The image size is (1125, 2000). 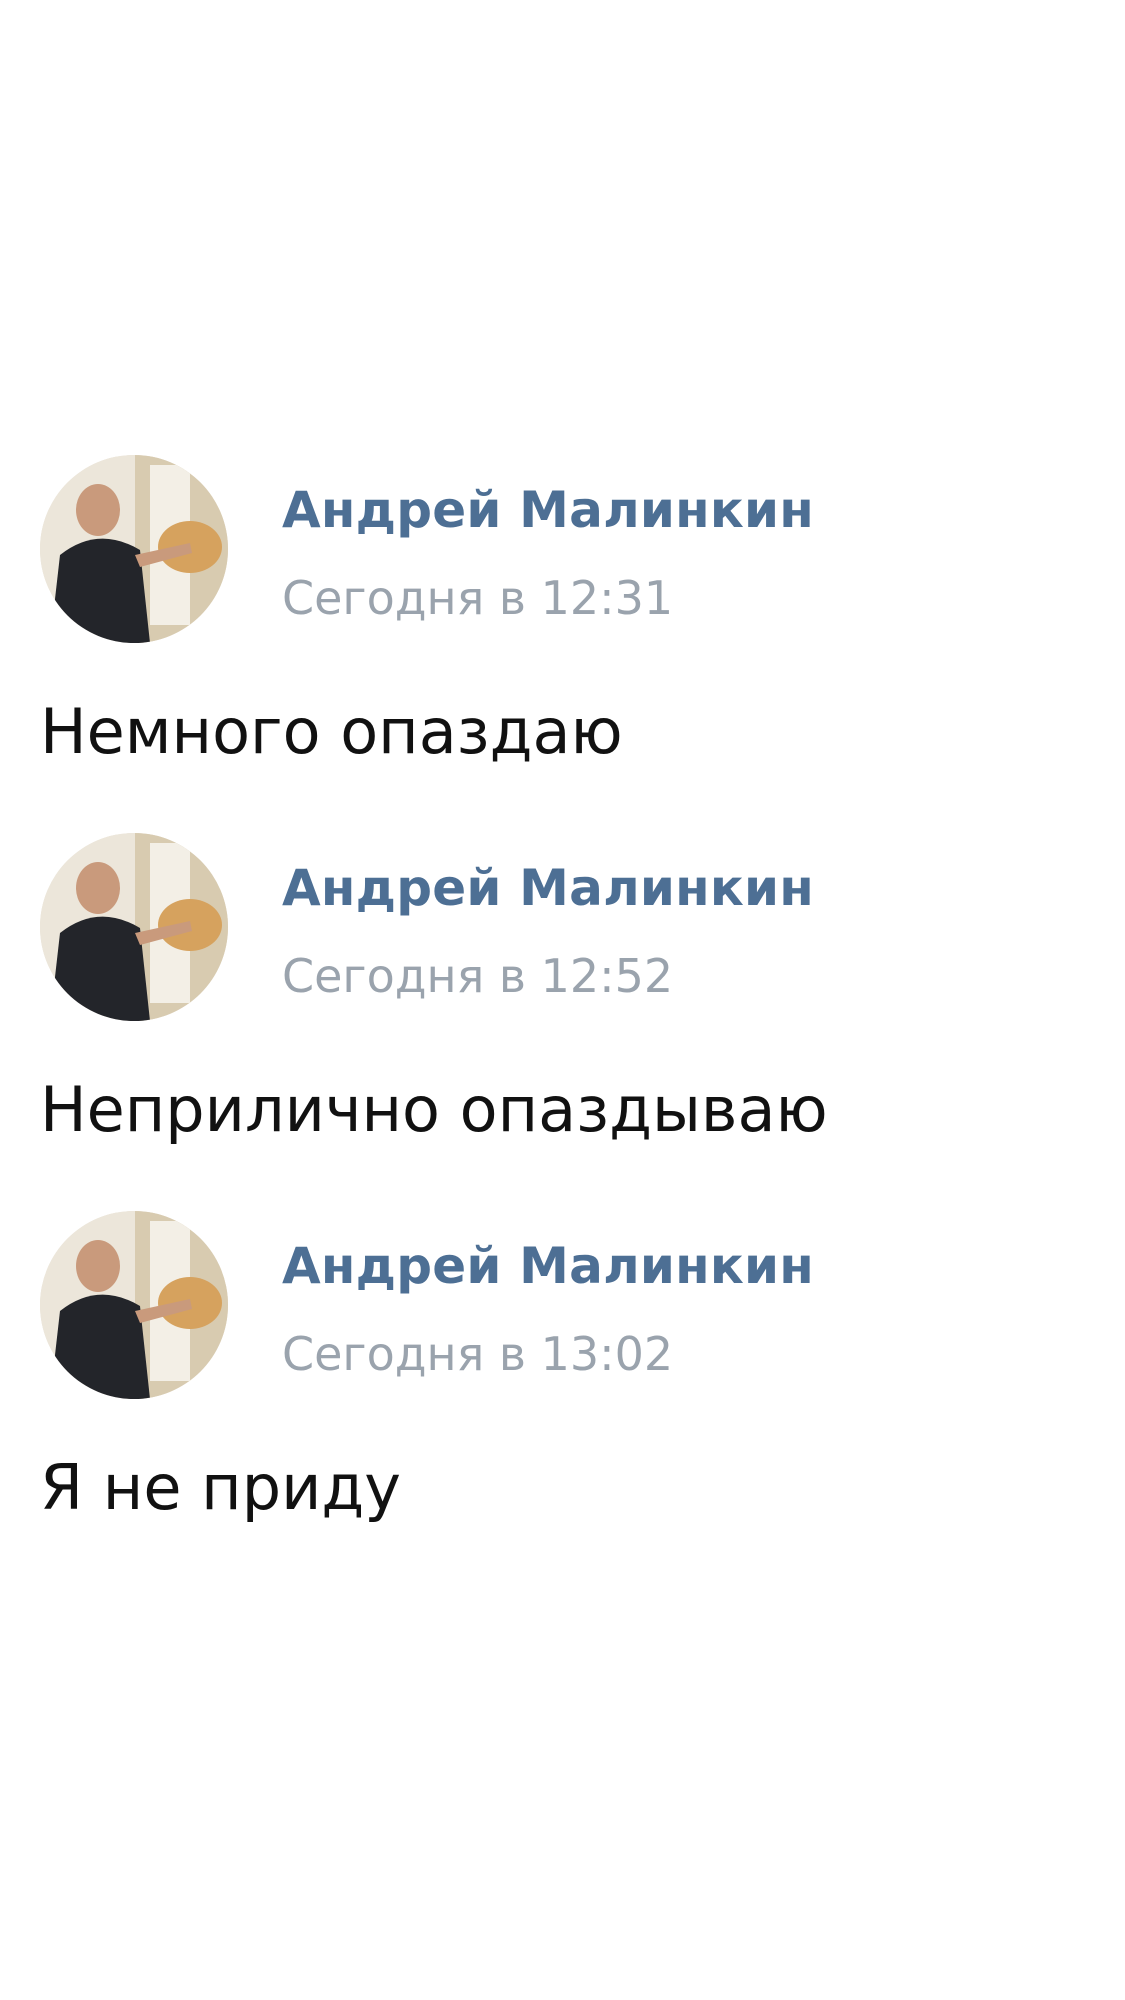 I want to click on message-timestamp: Сегодня в 12:52, so click(x=478, y=976).